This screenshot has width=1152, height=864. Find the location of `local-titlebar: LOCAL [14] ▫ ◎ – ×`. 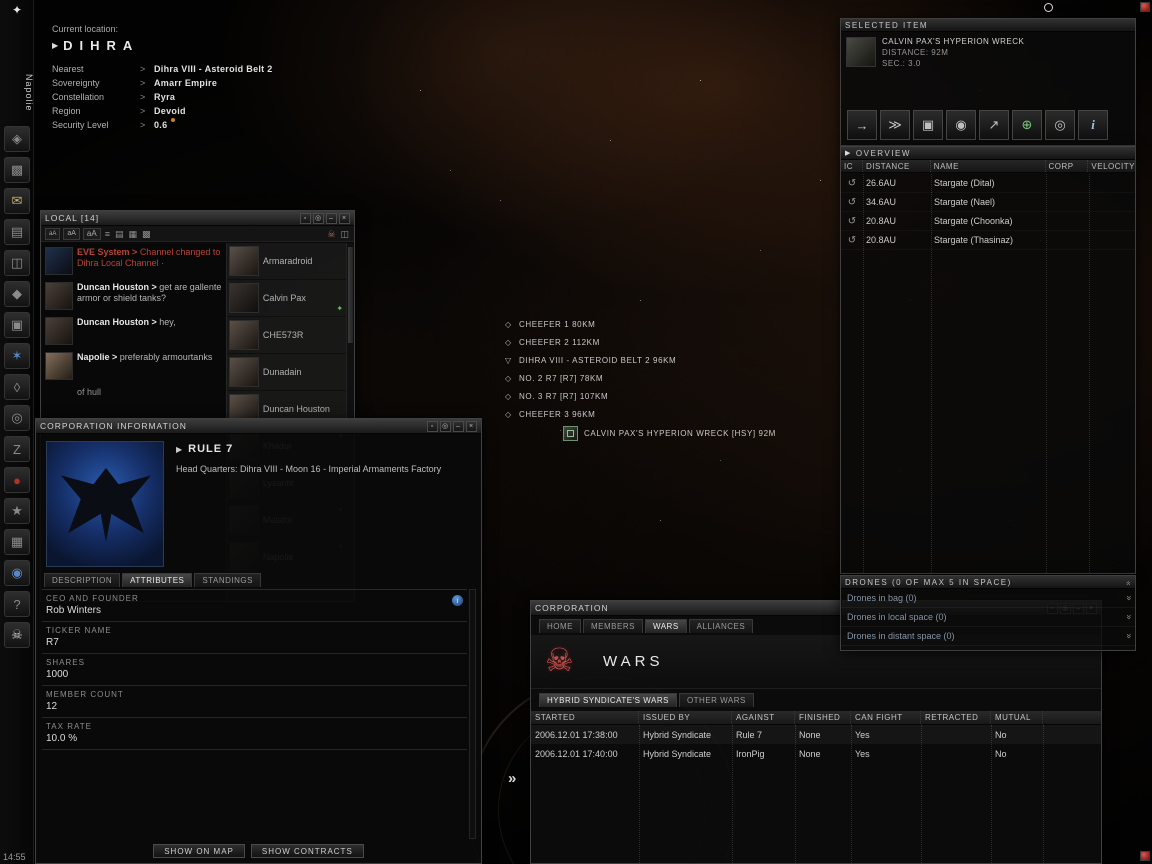

local-titlebar: LOCAL [14] ▫ ◎ – × is located at coordinates (197, 218).